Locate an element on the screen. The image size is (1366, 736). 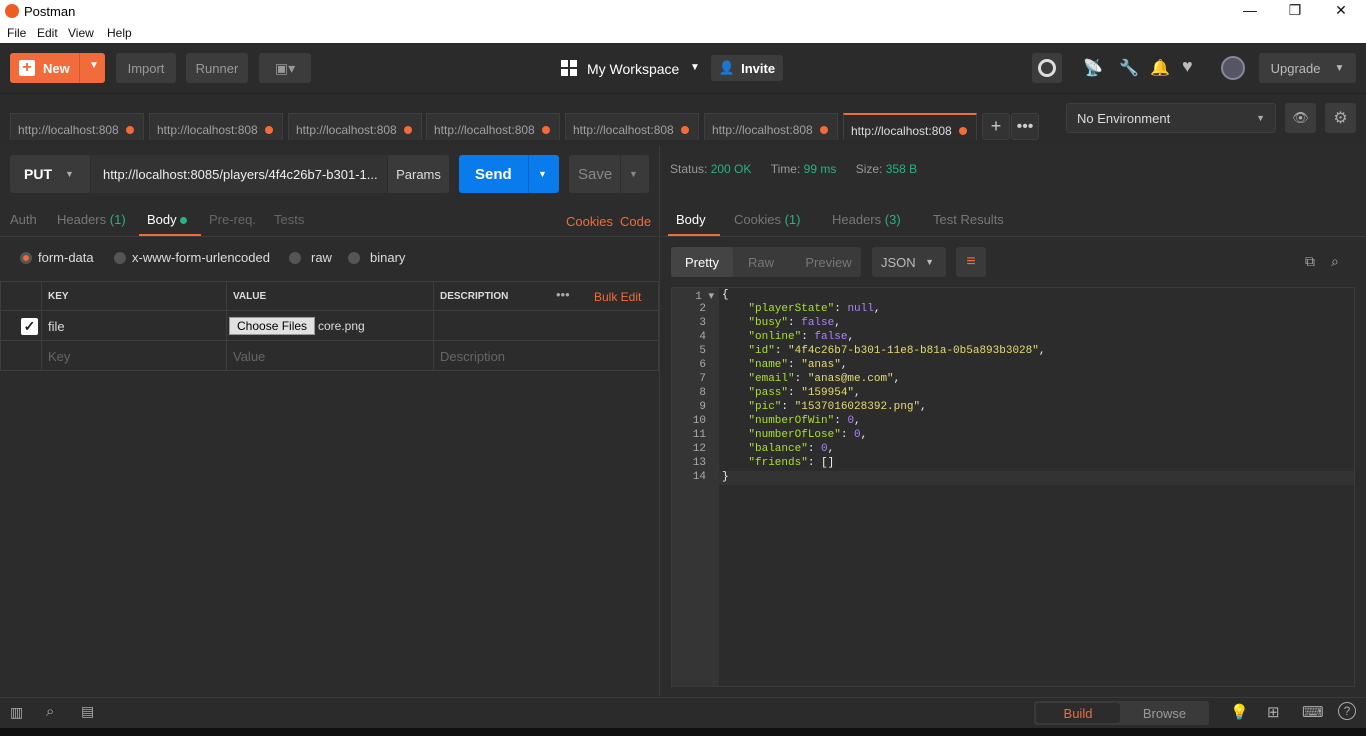
workspace-selector: My Workspace is located at coordinates (633, 69).